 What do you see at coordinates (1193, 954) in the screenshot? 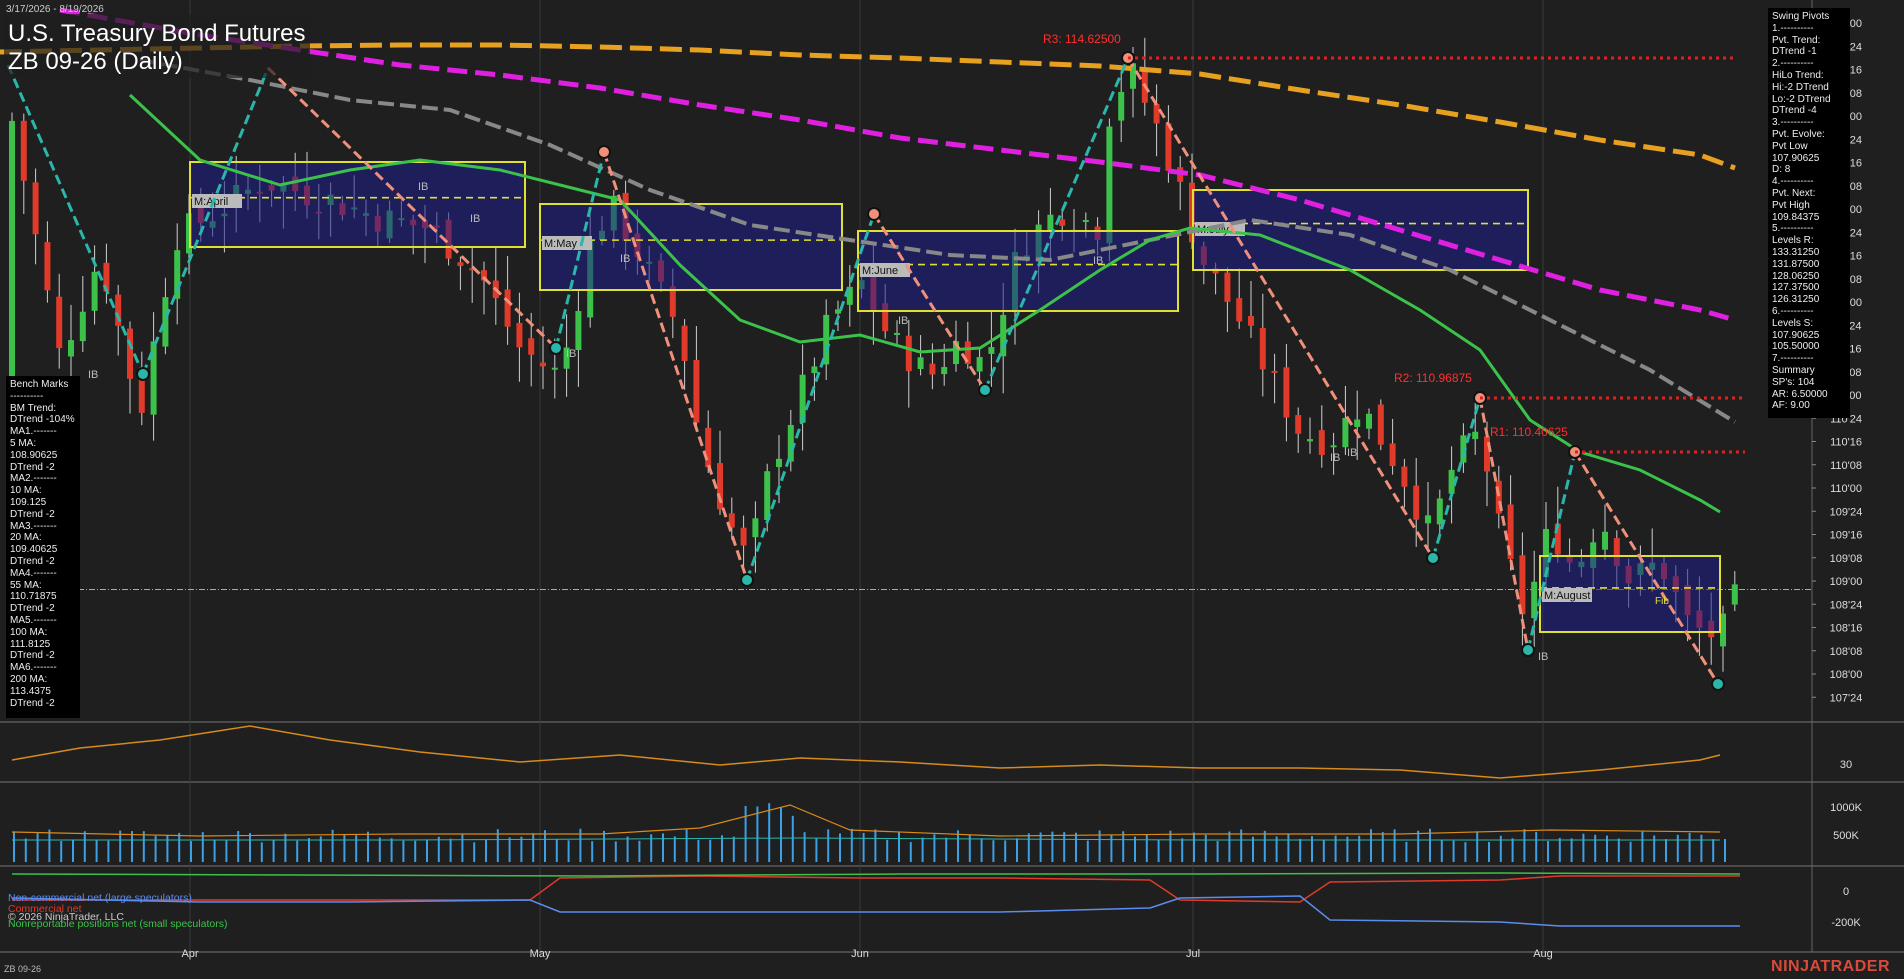
I see `x-tick-label-jul: Jul` at bounding box center [1193, 954].